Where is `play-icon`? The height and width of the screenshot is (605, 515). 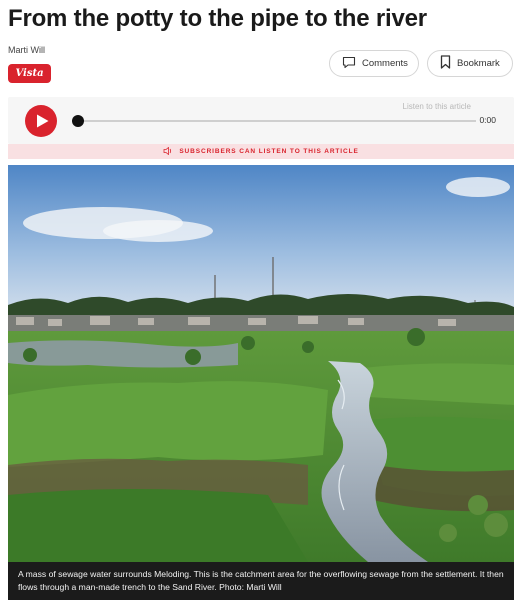 play-icon is located at coordinates (43, 121).